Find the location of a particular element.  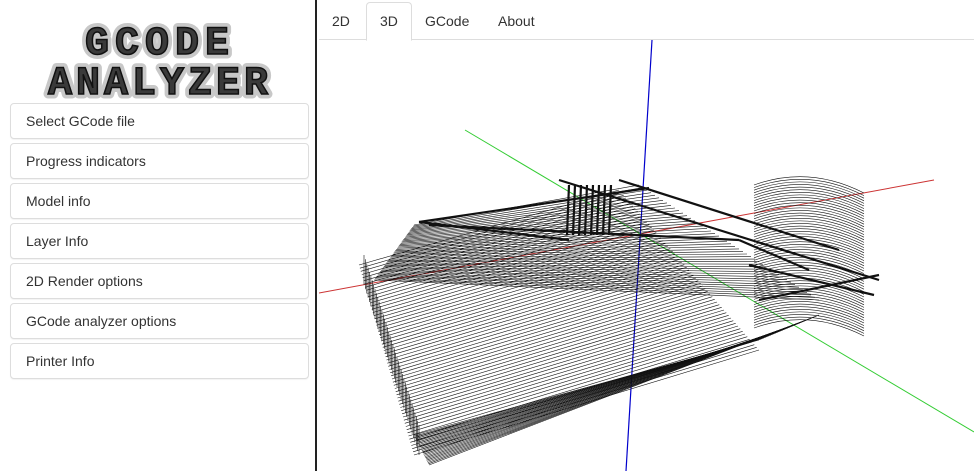

logo-line-gcode: GCODE is located at coordinates (160, 44).